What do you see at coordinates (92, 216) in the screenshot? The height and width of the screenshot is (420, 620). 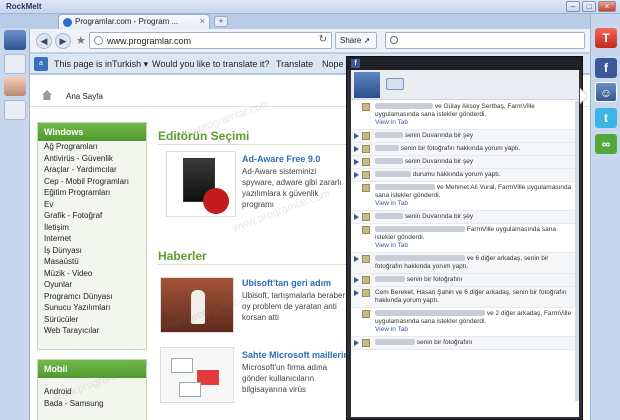 I see `category-link: Grafik - Fotoğraf` at bounding box center [92, 216].